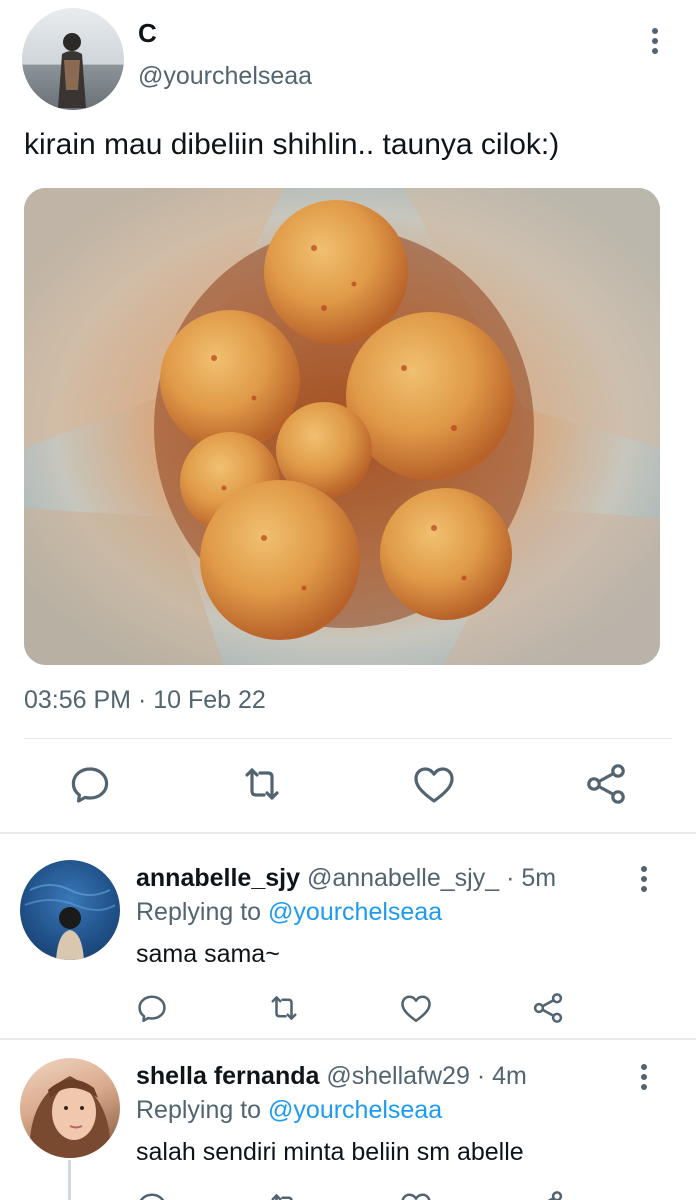 This screenshot has height=1200, width=696. Describe the element at coordinates (70, 1117) in the screenshot. I see `avatar-portrait-figure` at that location.